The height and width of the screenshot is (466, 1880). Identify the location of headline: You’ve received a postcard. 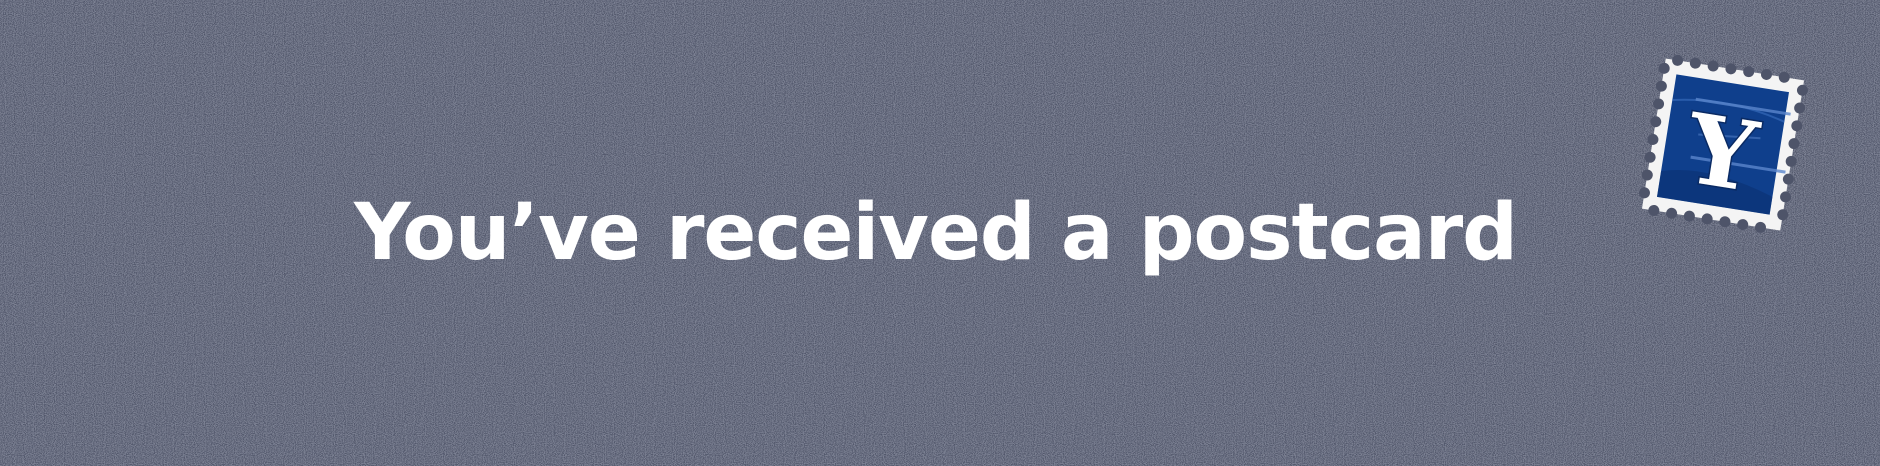
(935, 233).